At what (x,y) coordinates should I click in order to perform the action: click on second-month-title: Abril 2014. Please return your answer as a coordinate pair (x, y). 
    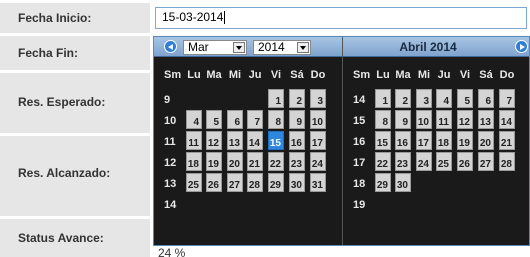
    Looking at the image, I should click on (428, 47).